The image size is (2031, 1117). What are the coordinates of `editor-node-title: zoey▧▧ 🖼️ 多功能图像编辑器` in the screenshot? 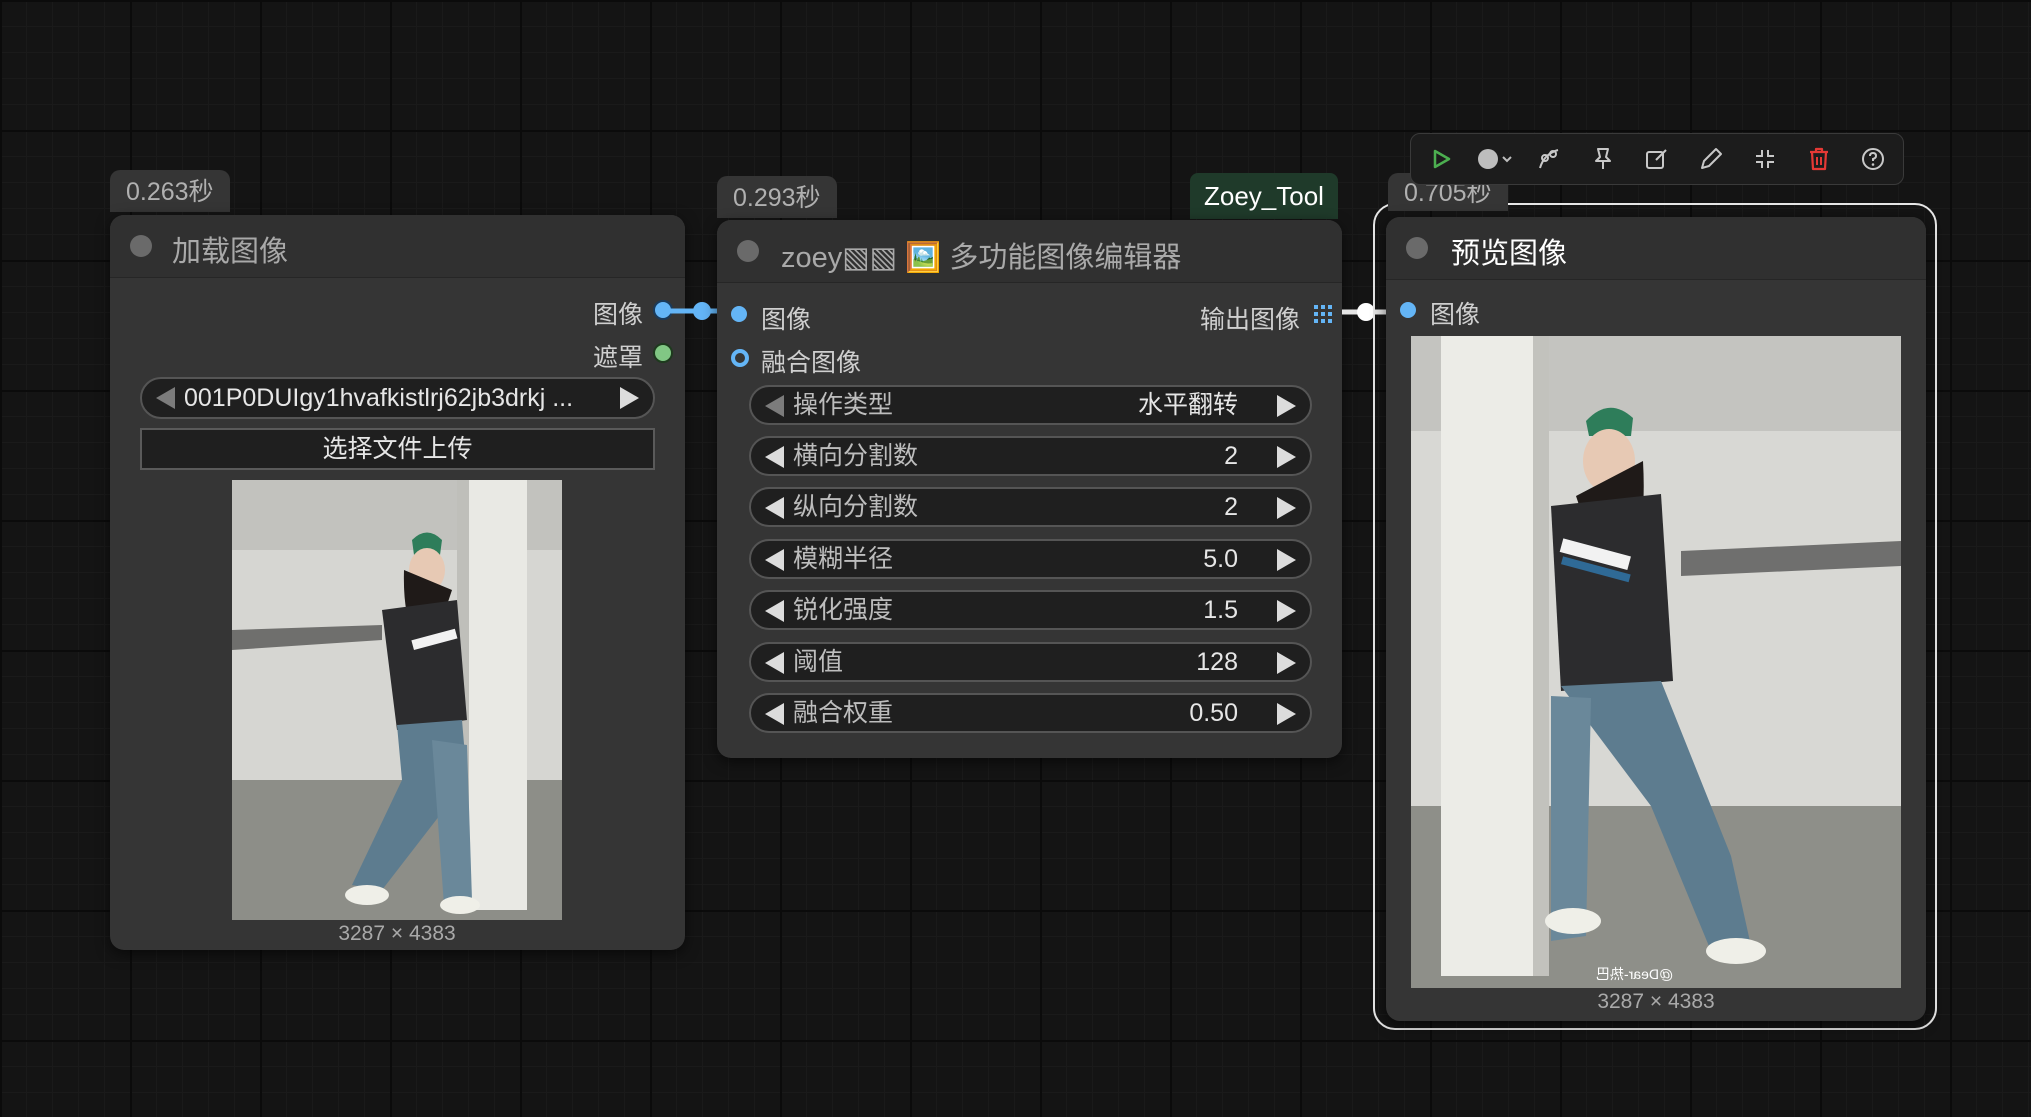 It's located at (981, 255).